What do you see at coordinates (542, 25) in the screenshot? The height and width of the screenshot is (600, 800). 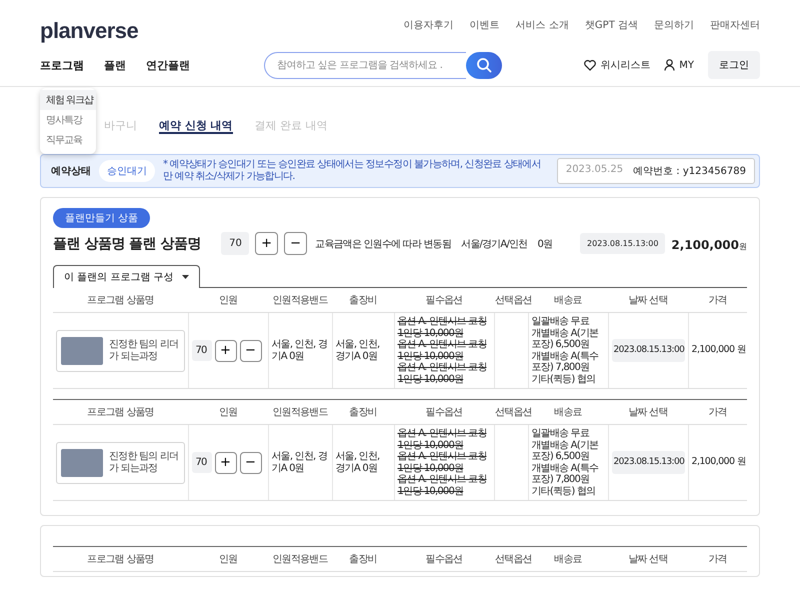 I see `top-link: 서비스 소개` at bounding box center [542, 25].